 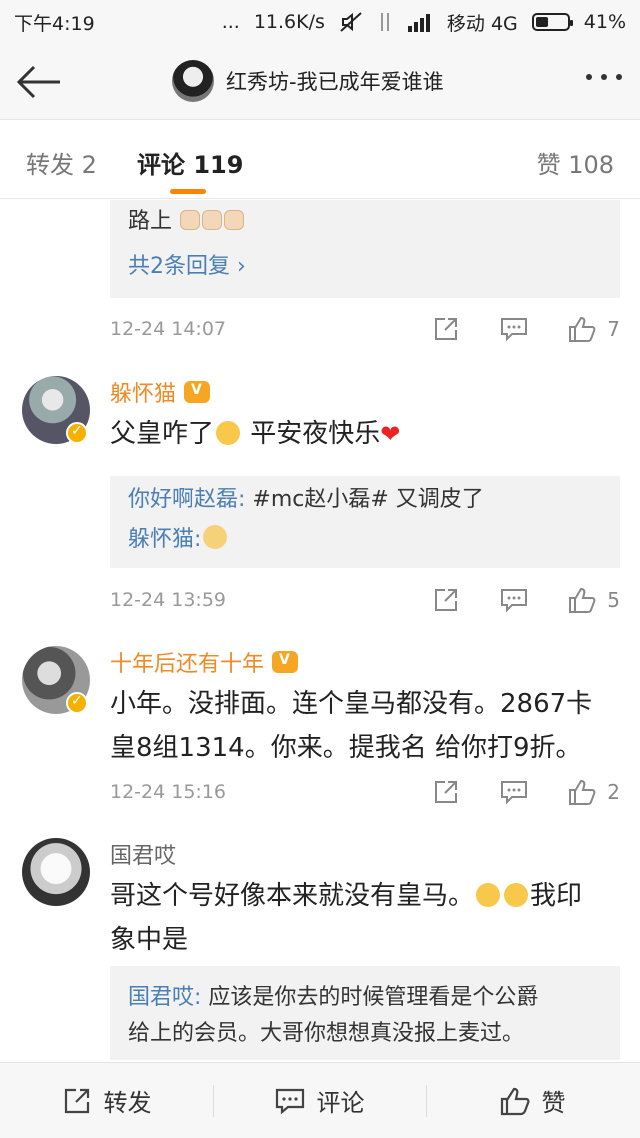 I want to click on reply-box: 你好啊赵磊: #mc赵小磊# 又调皮了 躲怀猫:, so click(x=365, y=522).